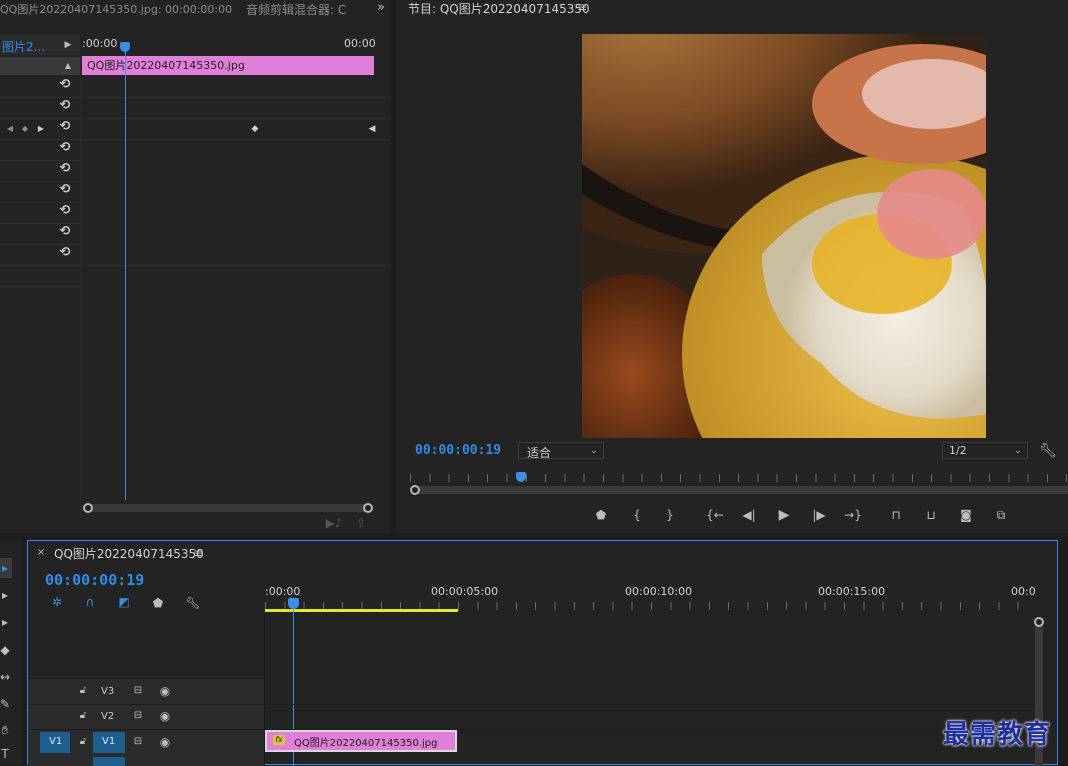 The height and width of the screenshot is (766, 1068). Describe the element at coordinates (741, 490) in the screenshot. I see `program-scrollbar` at that location.